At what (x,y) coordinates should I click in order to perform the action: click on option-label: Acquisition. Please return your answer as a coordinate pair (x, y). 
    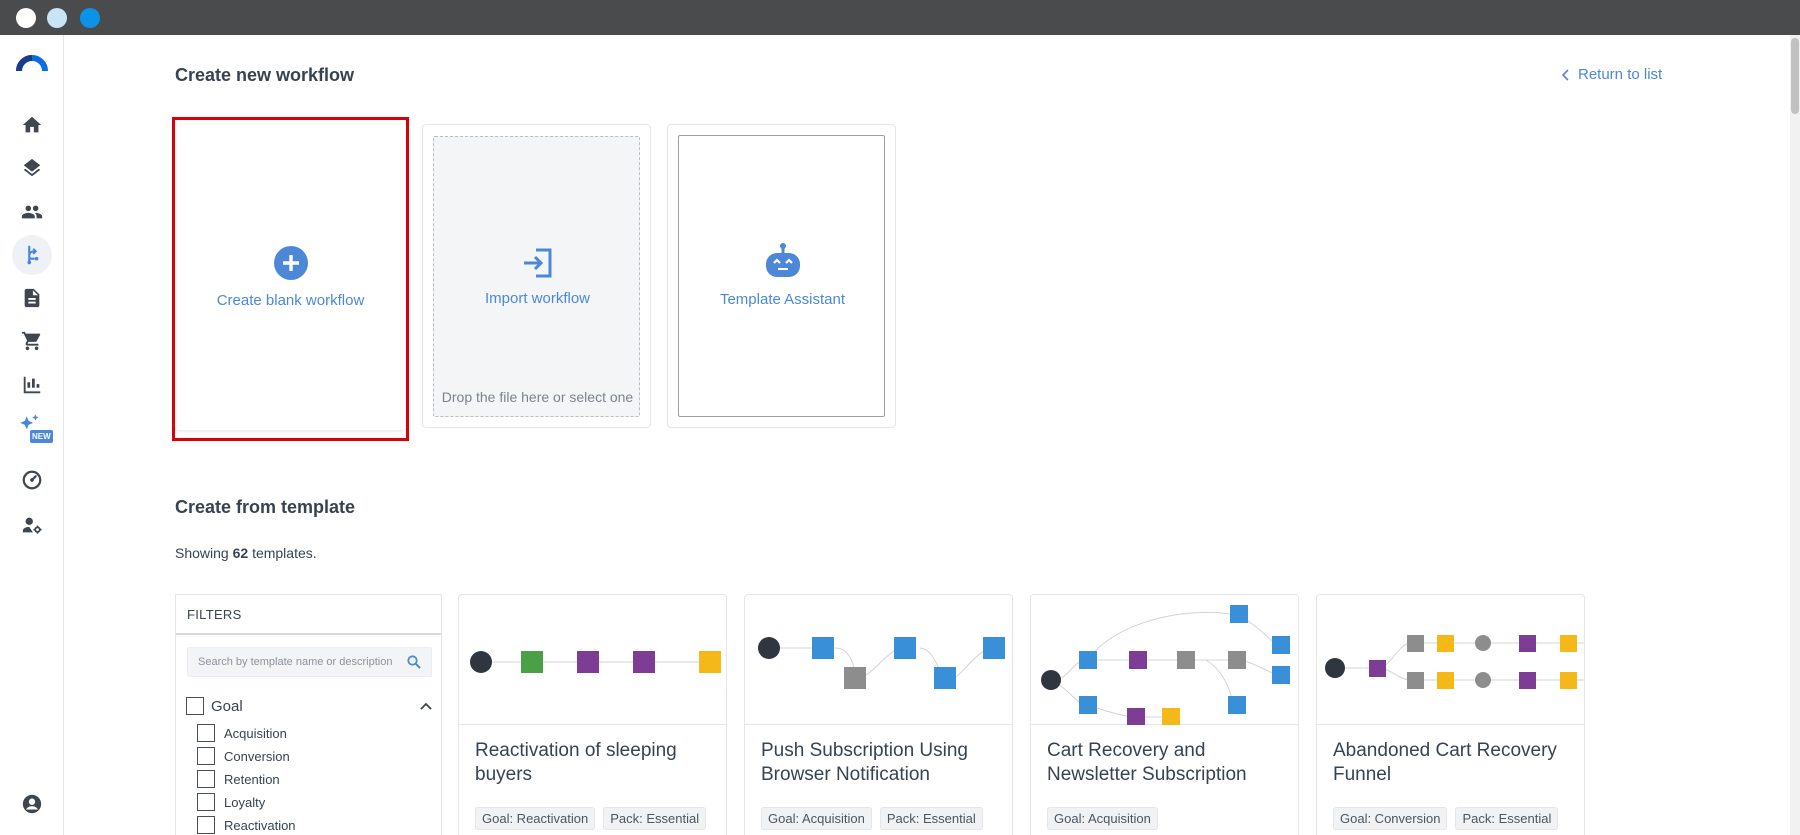
    Looking at the image, I should click on (255, 733).